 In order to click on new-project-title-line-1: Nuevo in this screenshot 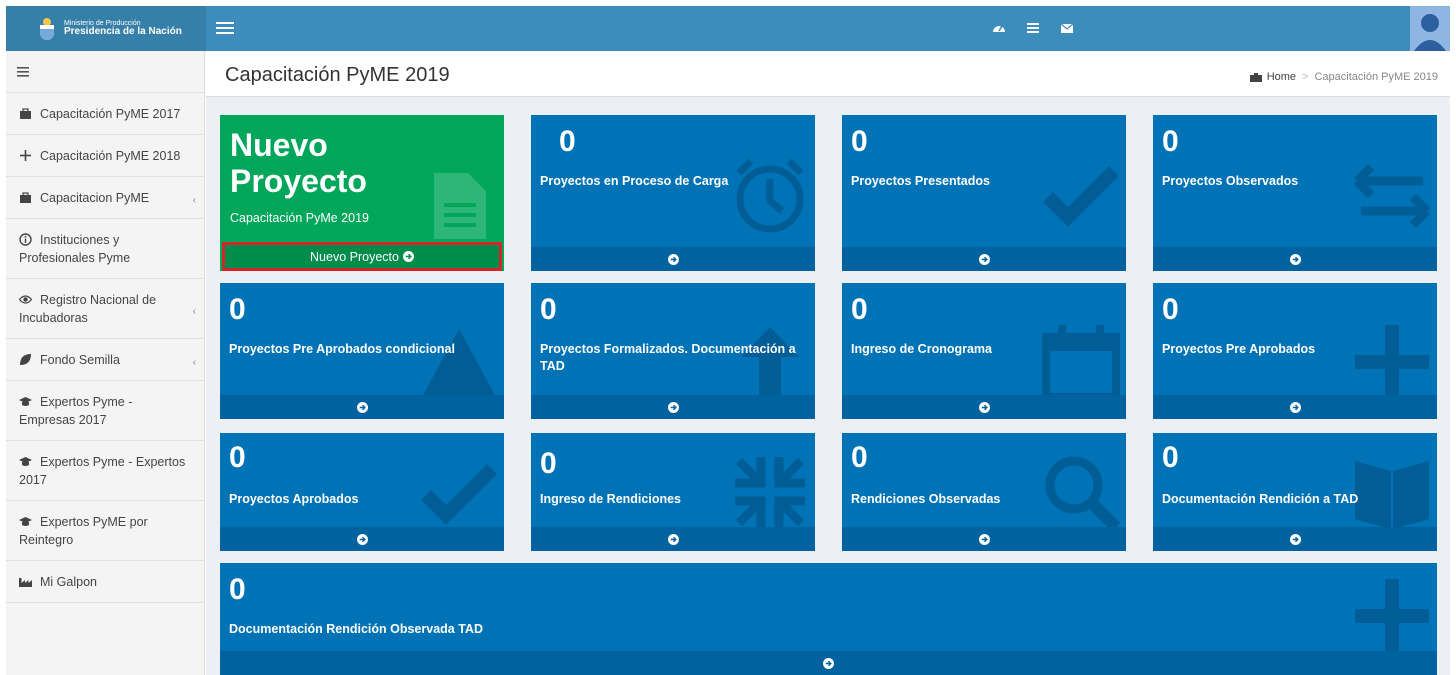, I will do `click(279, 145)`.